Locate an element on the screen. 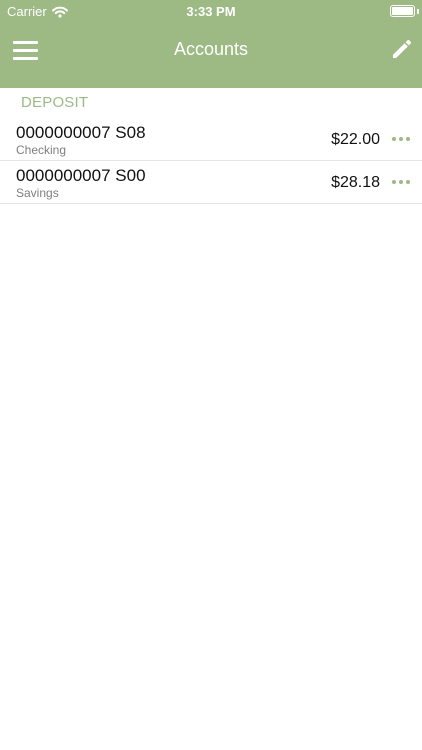 The image size is (422, 750). page-title: Accounts is located at coordinates (211, 49).